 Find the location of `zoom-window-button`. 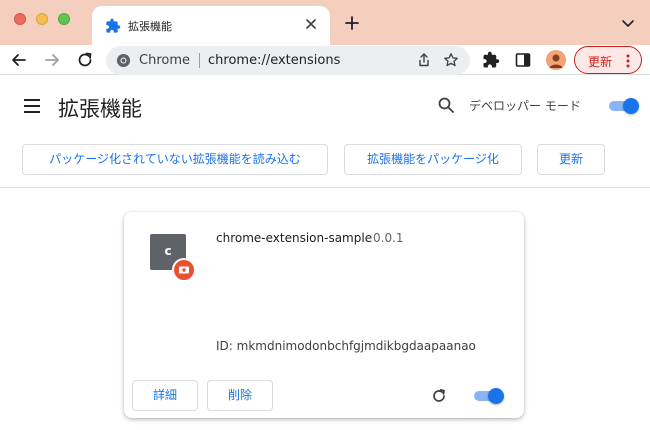

zoom-window-button is located at coordinates (64, 19).